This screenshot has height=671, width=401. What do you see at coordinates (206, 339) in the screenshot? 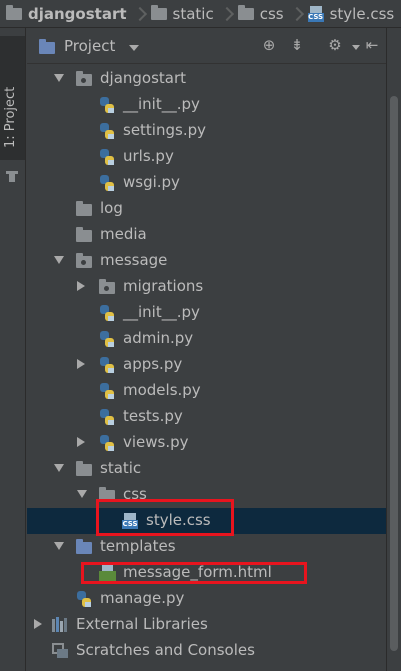
I see `tree-item: admin.py` at bounding box center [206, 339].